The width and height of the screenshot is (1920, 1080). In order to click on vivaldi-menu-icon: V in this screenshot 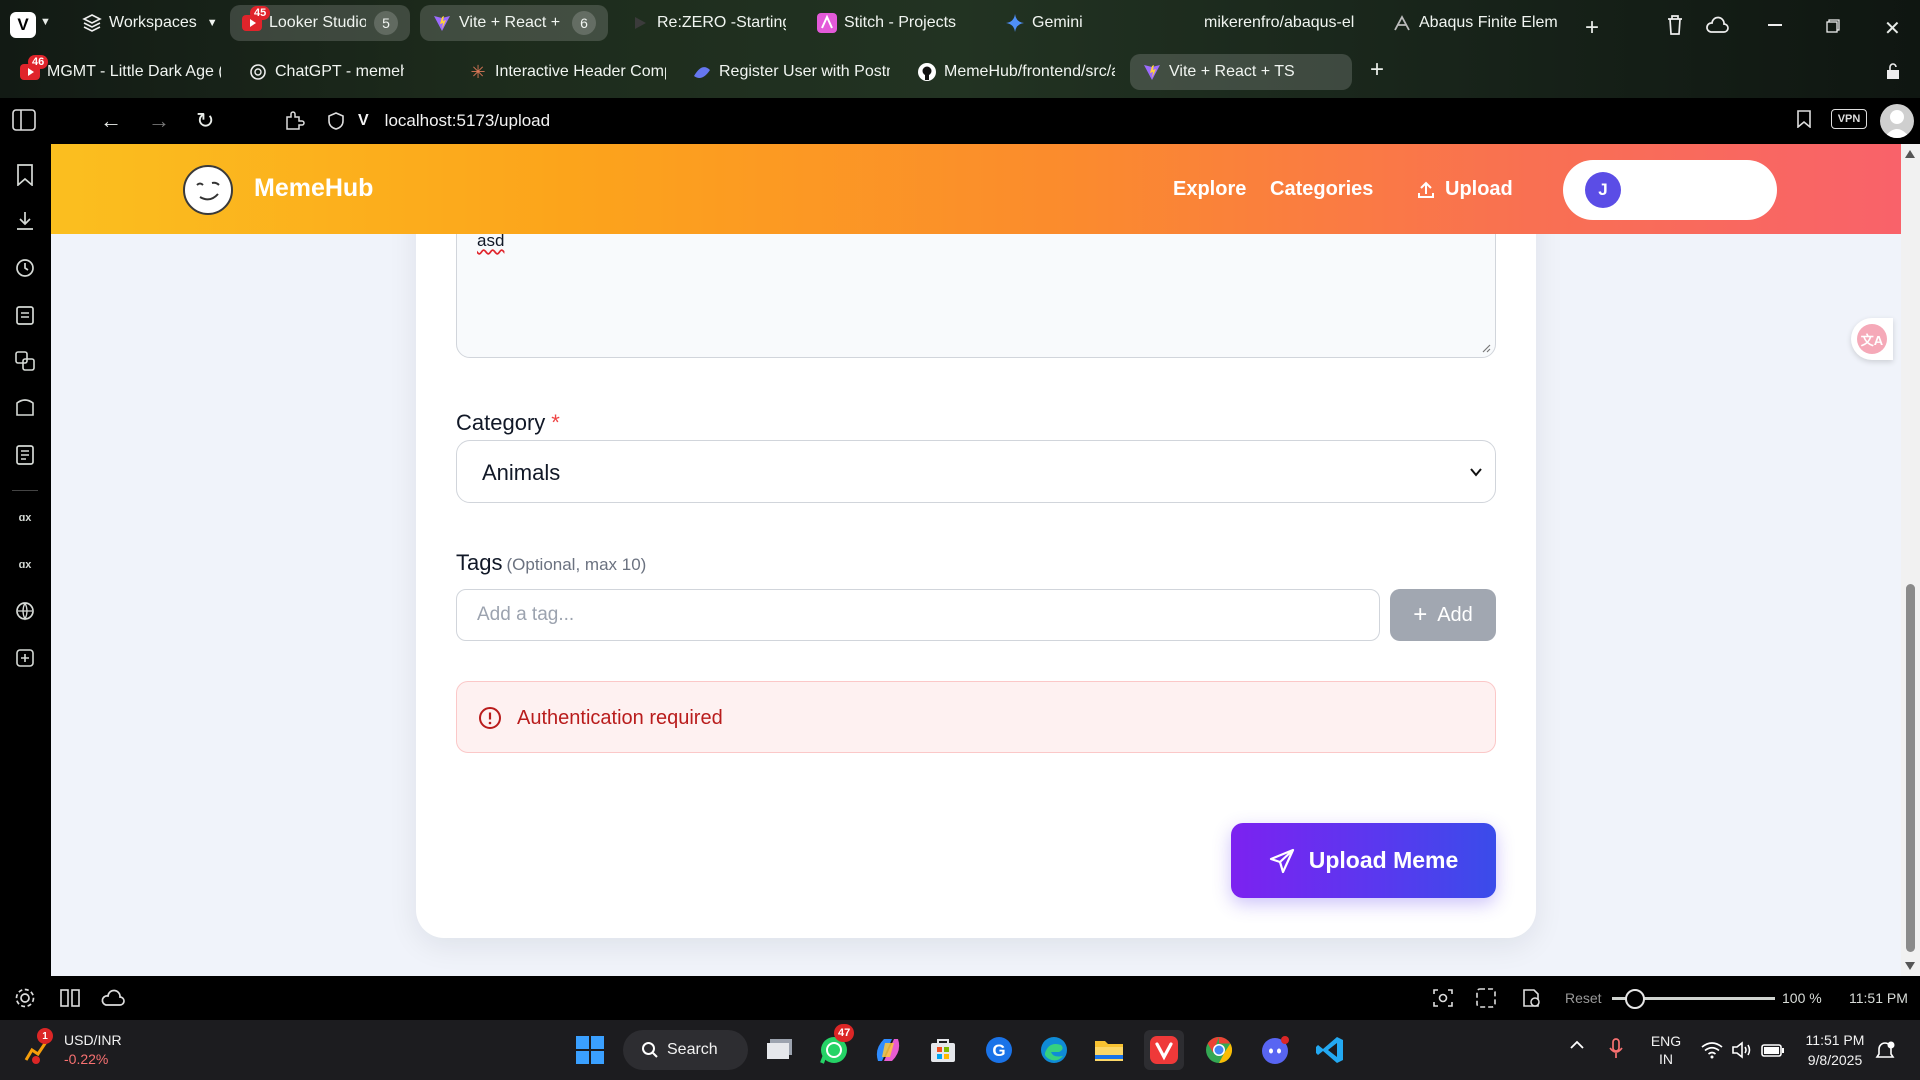, I will do `click(23, 25)`.